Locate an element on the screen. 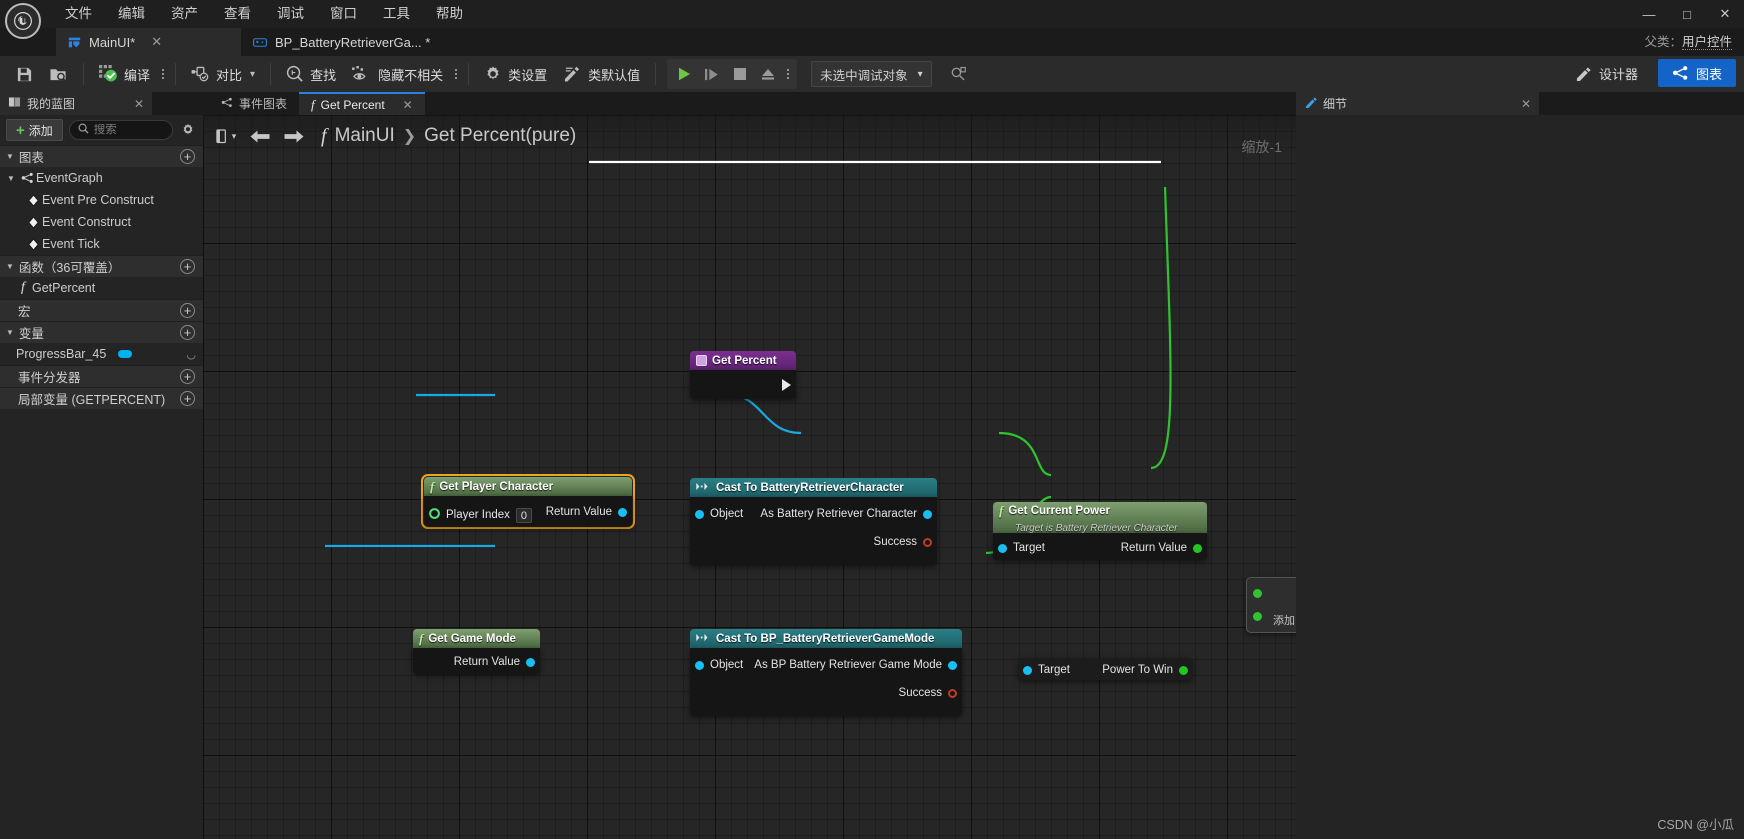 Image resolution: width=1744 pixels, height=839 pixels. asset-tab-mainui: MainUI* ✕ is located at coordinates (148, 42).